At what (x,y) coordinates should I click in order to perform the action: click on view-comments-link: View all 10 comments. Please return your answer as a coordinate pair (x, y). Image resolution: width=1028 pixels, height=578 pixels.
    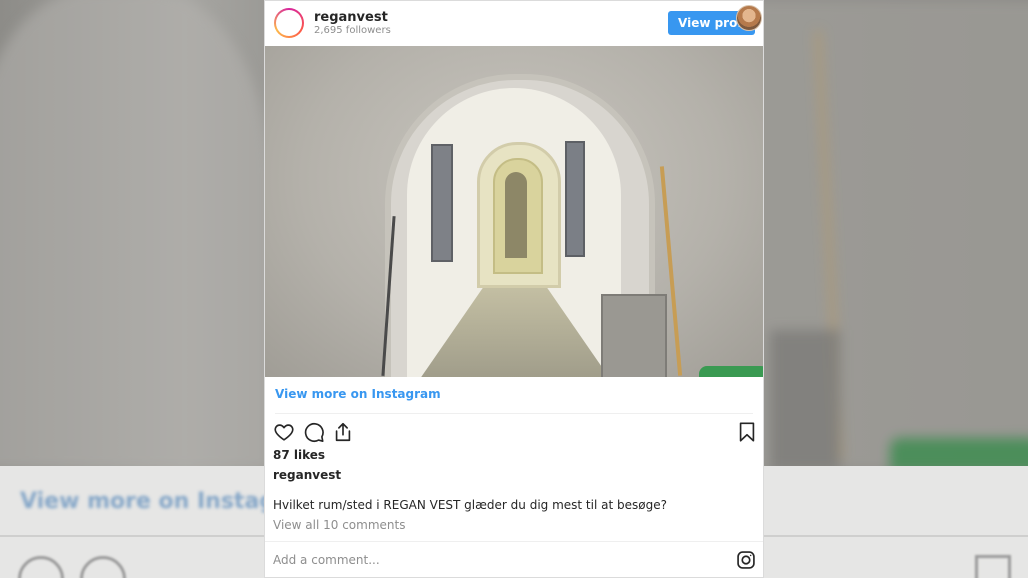
    Looking at the image, I should click on (339, 525).